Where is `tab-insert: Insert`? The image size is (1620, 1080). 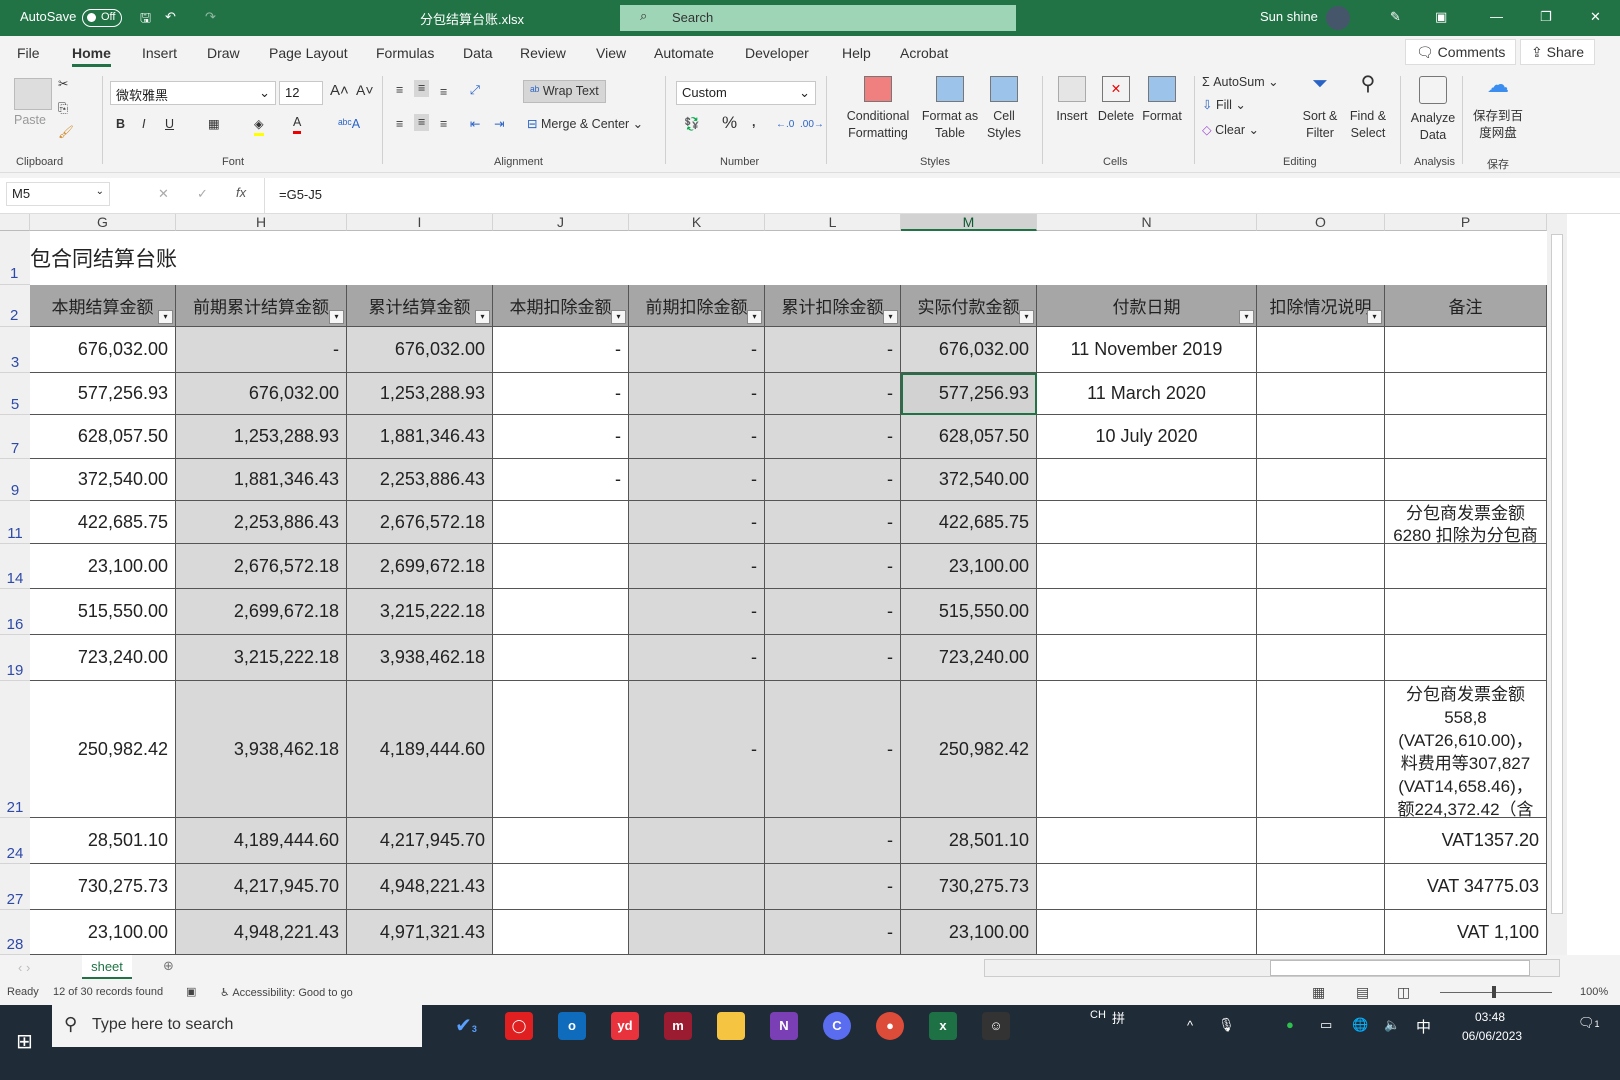
tab-insert: Insert is located at coordinates (159, 53).